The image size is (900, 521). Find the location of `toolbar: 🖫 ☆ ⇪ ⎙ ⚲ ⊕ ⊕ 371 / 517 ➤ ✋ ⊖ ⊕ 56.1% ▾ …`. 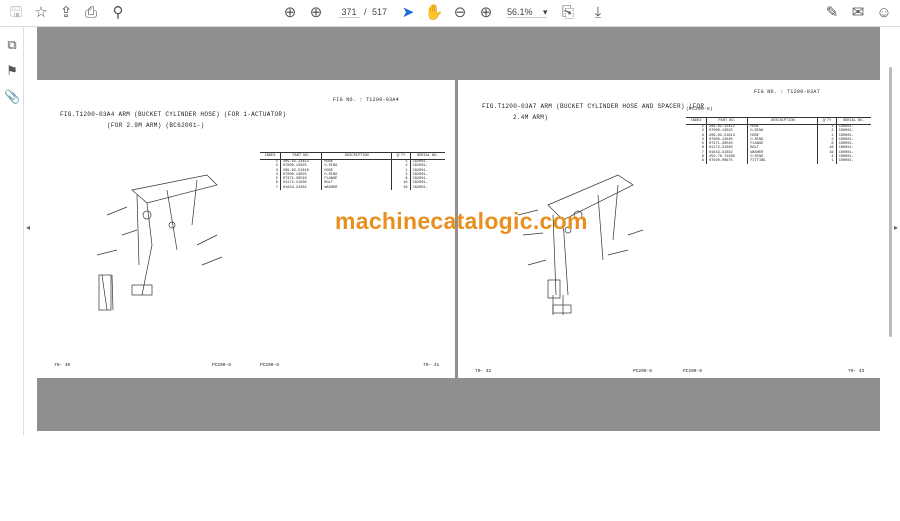

toolbar: 🖫 ☆ ⇪ ⎙ ⚲ ⊕ ⊕ 371 / 517 ➤ ✋ ⊖ ⊕ 56.1% ▾ … is located at coordinates (450, 13).